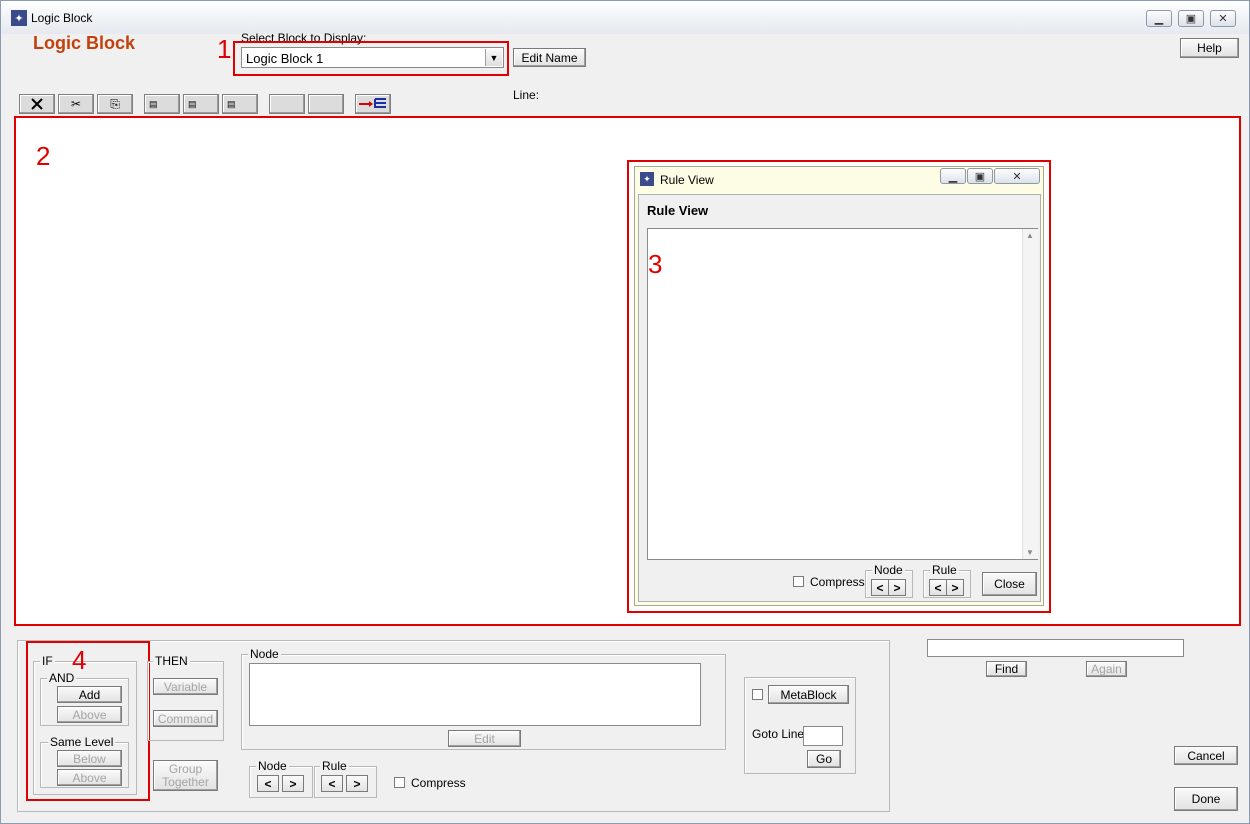 The width and height of the screenshot is (1250, 824). I want to click on maximize-icon: ▣, so click(1191, 19).